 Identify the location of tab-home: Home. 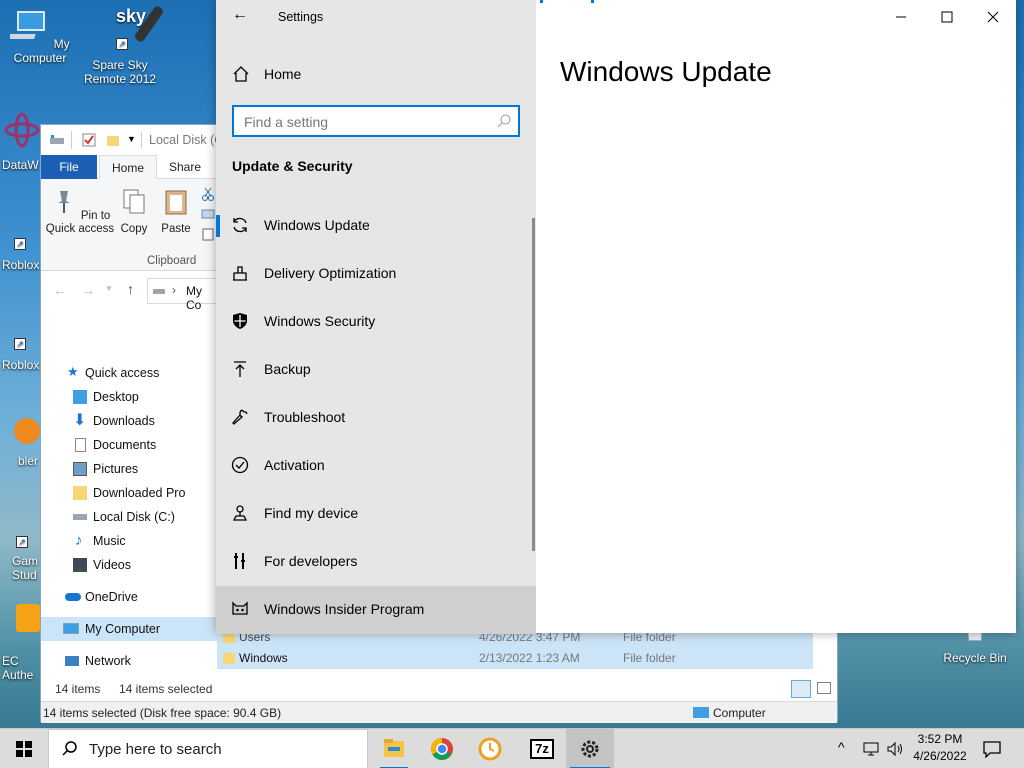
(128, 167).